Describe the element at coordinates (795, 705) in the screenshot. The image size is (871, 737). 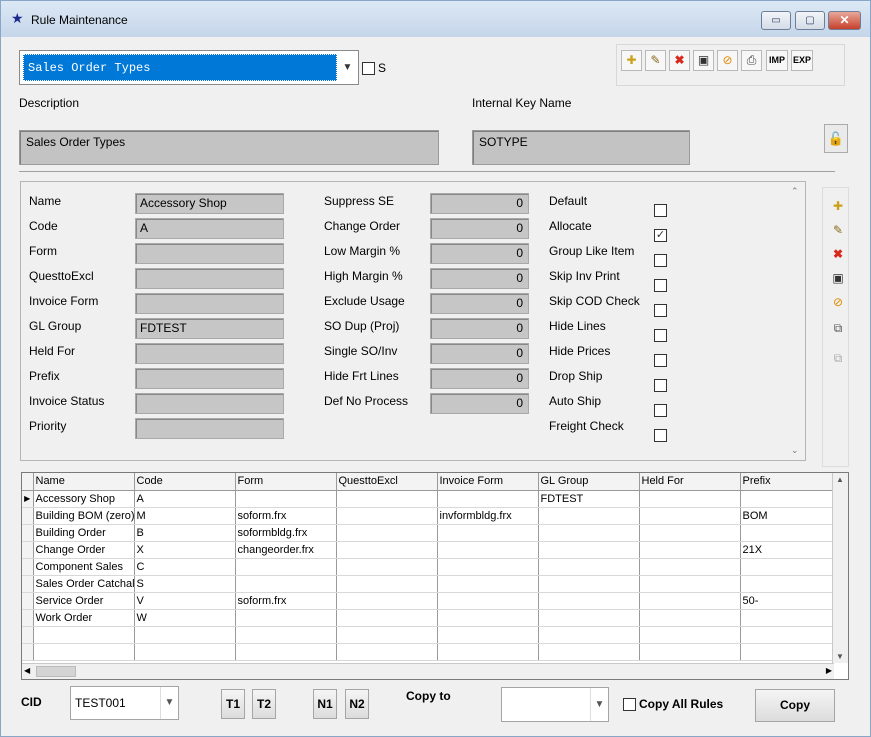
I see `copy-button: Copy` at that location.